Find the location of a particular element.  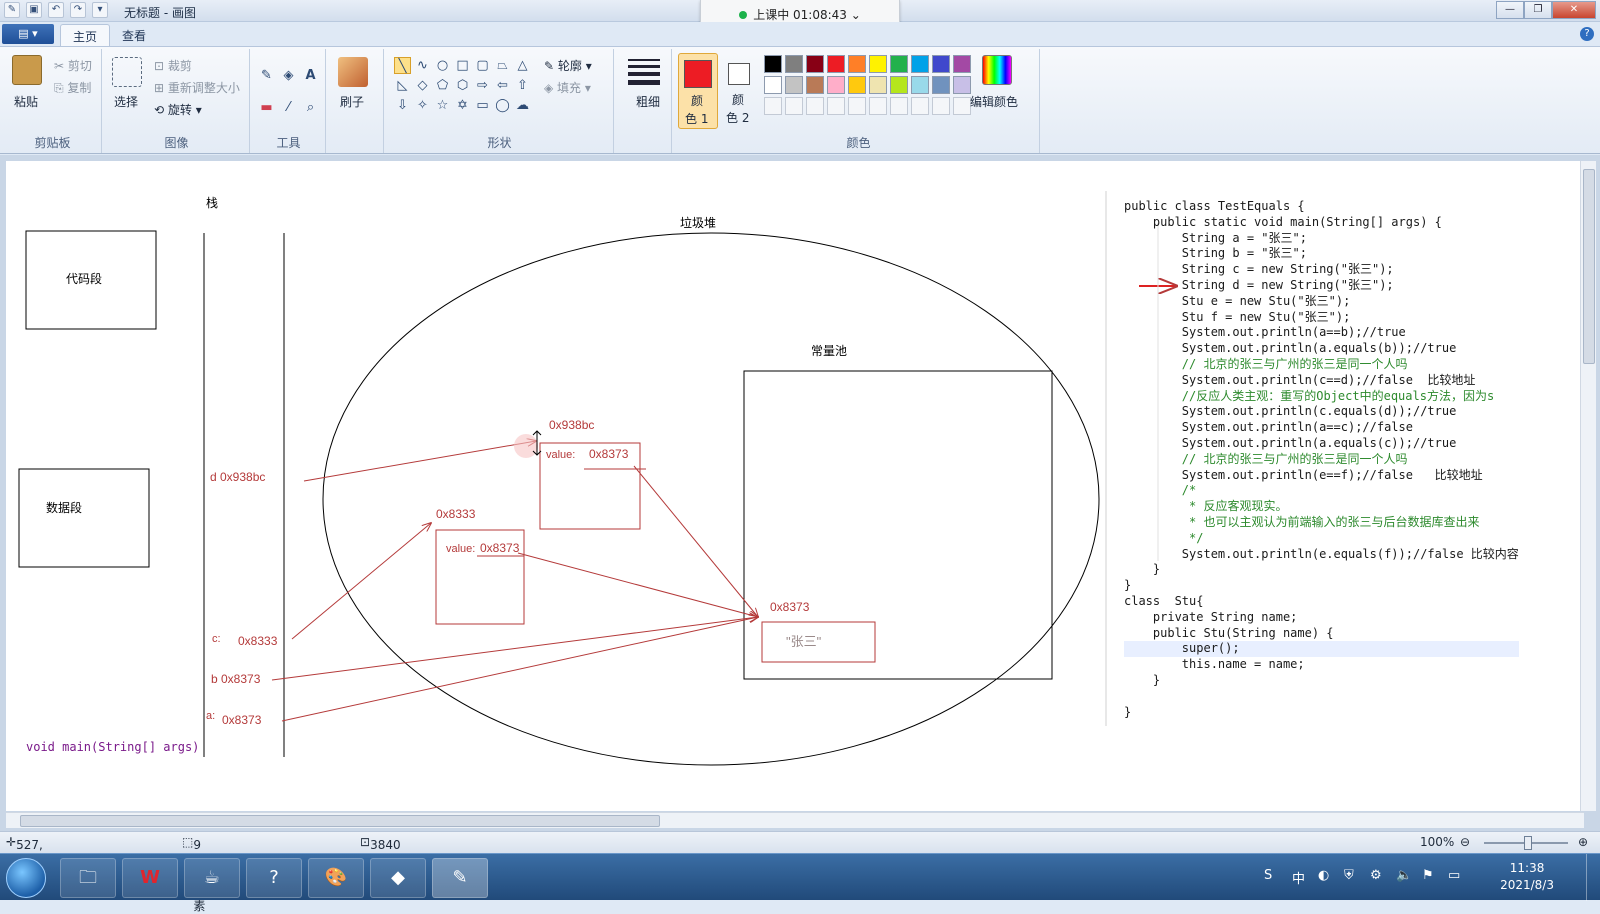

brushes-button: 刷子 is located at coordinates (352, 101).